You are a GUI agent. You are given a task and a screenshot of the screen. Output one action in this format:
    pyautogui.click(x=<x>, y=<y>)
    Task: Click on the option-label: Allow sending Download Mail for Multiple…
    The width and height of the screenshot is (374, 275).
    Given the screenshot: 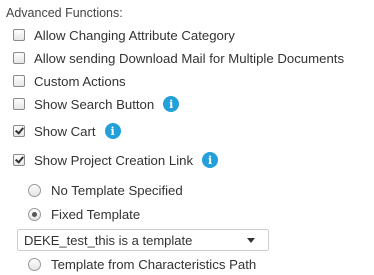 What is the action you would take?
    pyautogui.click(x=189, y=58)
    